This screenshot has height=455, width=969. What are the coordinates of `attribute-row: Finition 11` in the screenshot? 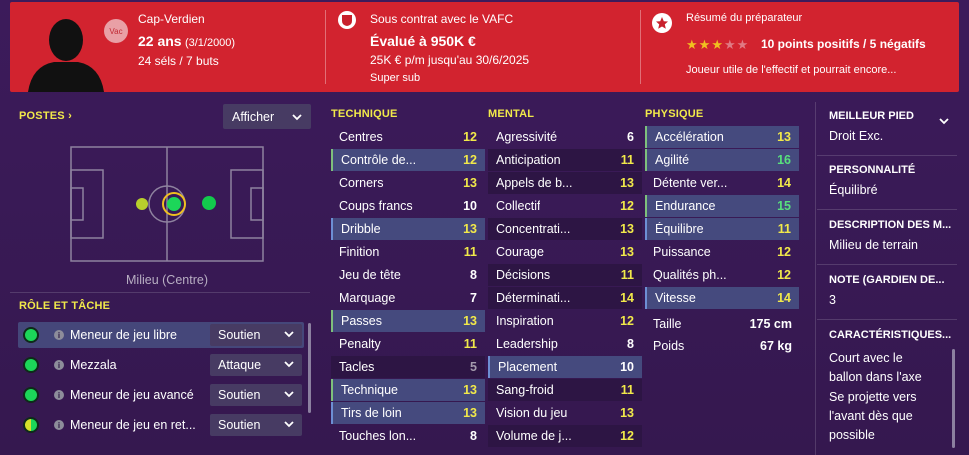 It's located at (408, 252).